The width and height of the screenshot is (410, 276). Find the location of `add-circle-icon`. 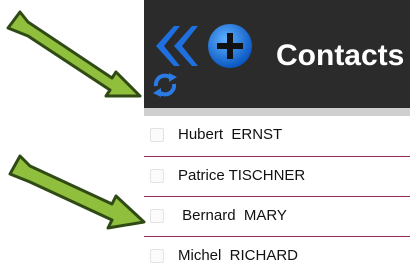

add-circle-icon is located at coordinates (230, 46).